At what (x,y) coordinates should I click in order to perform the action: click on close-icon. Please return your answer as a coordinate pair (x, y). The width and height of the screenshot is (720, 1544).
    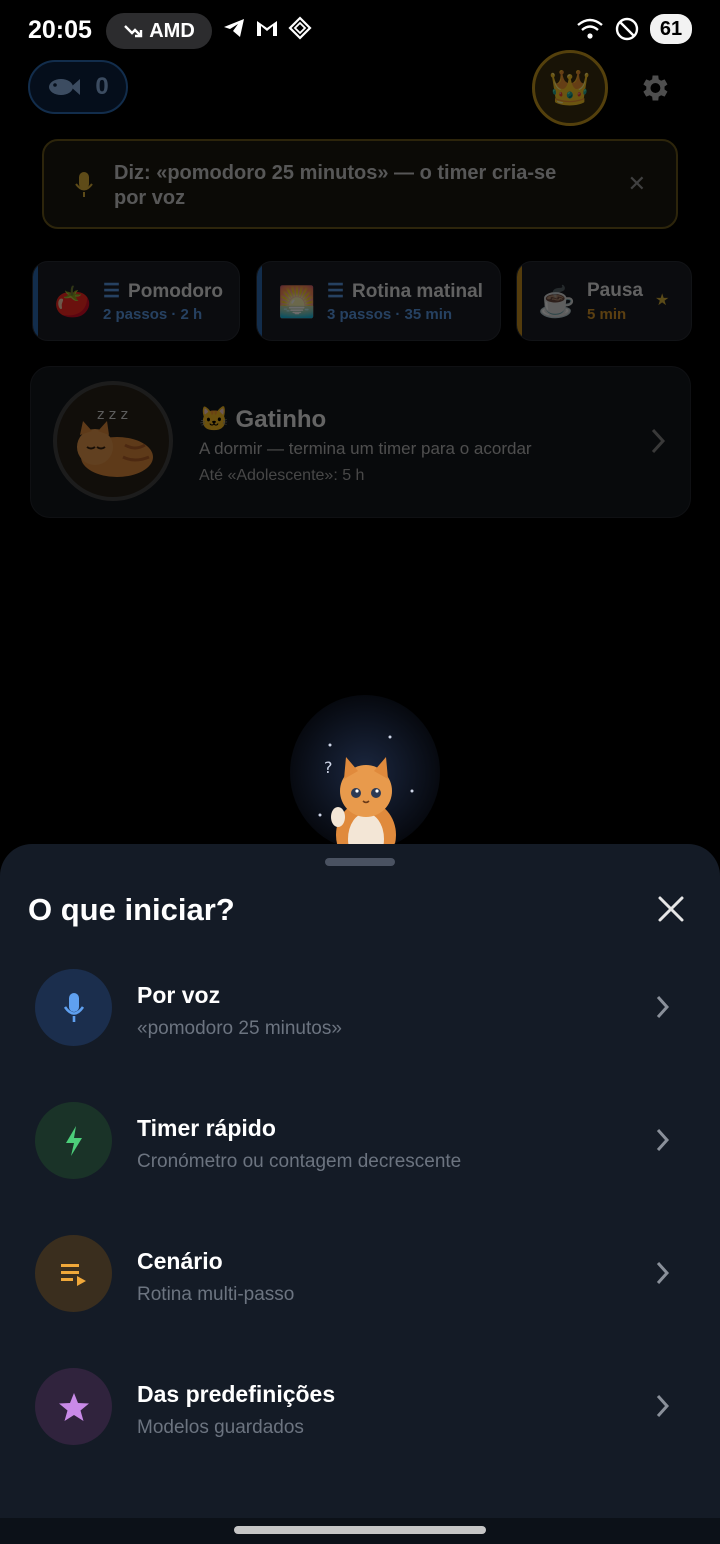
    Looking at the image, I should click on (671, 909).